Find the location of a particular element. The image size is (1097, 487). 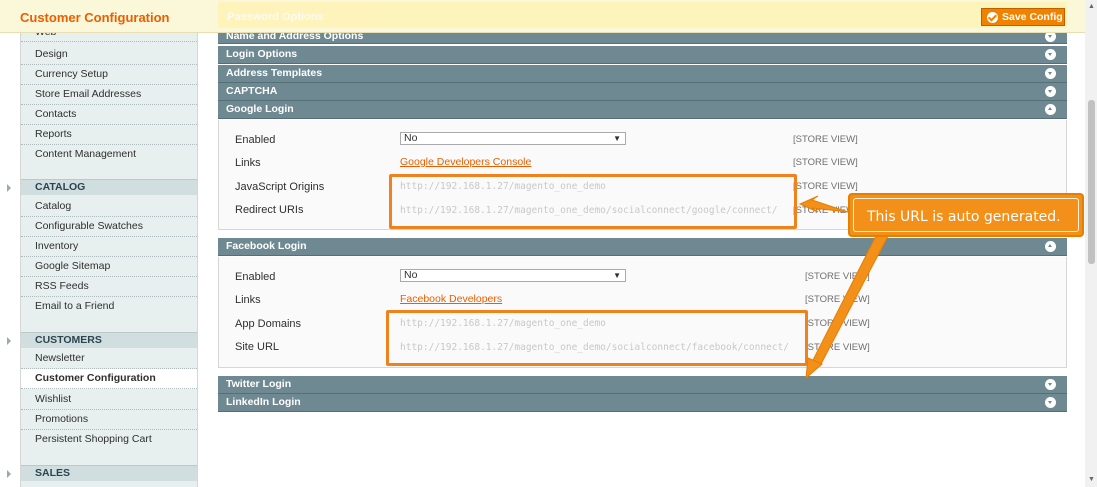

callout-arrow-lower is located at coordinates (850, 301).